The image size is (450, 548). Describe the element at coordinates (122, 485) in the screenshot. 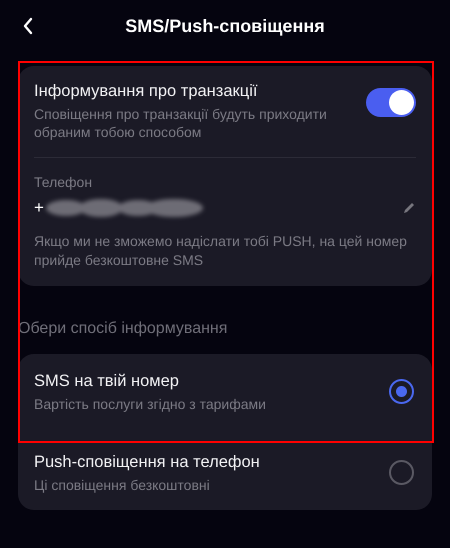

I see `option-description: Ці сповіщення безкоштовні` at that location.